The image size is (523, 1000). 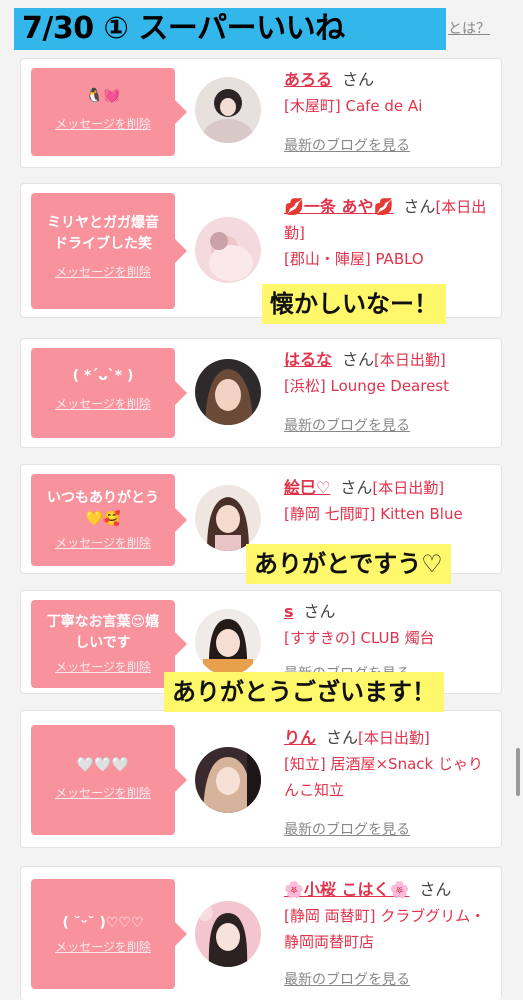 What do you see at coordinates (388, 612) in the screenshot?
I see `name-line: s さん` at bounding box center [388, 612].